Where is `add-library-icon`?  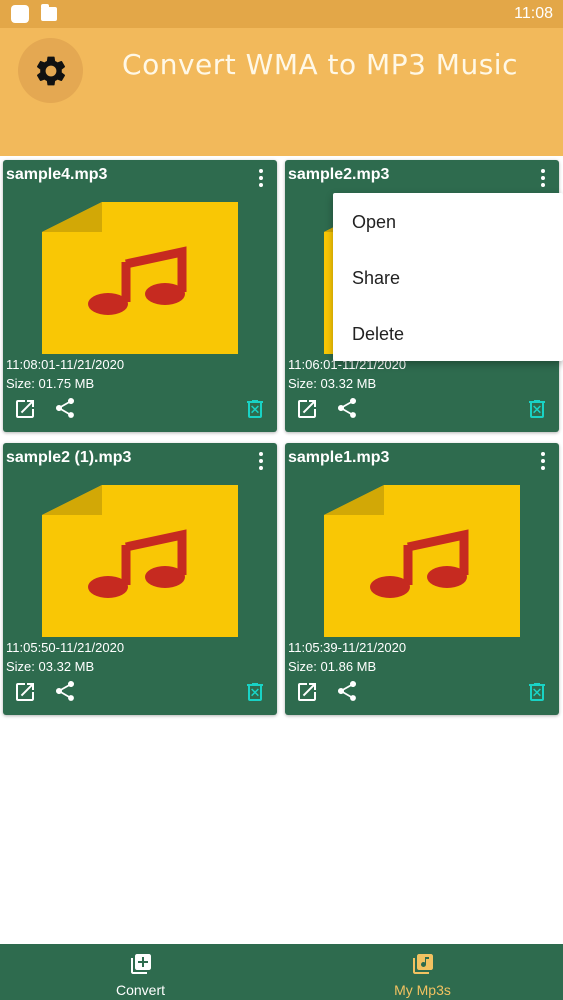 add-library-icon is located at coordinates (141, 964).